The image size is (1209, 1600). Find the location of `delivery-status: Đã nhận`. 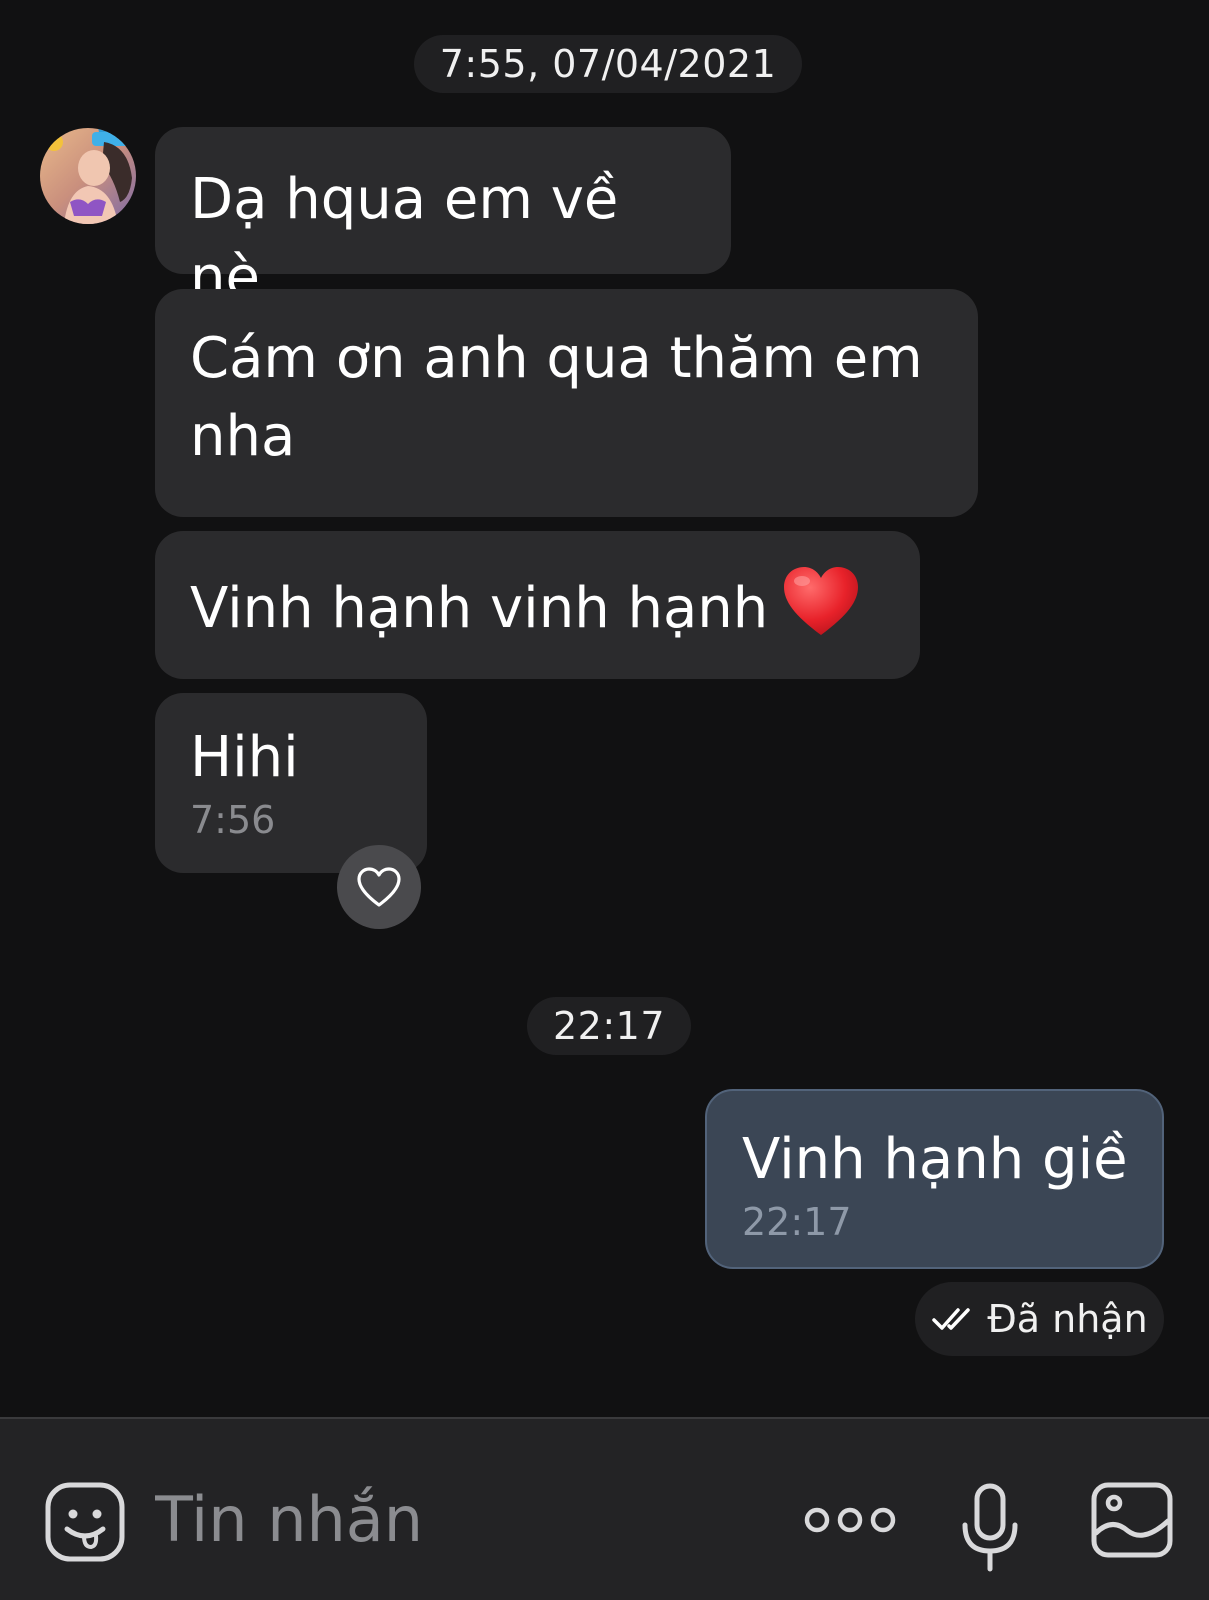

delivery-status: Đã nhận is located at coordinates (1039, 1319).